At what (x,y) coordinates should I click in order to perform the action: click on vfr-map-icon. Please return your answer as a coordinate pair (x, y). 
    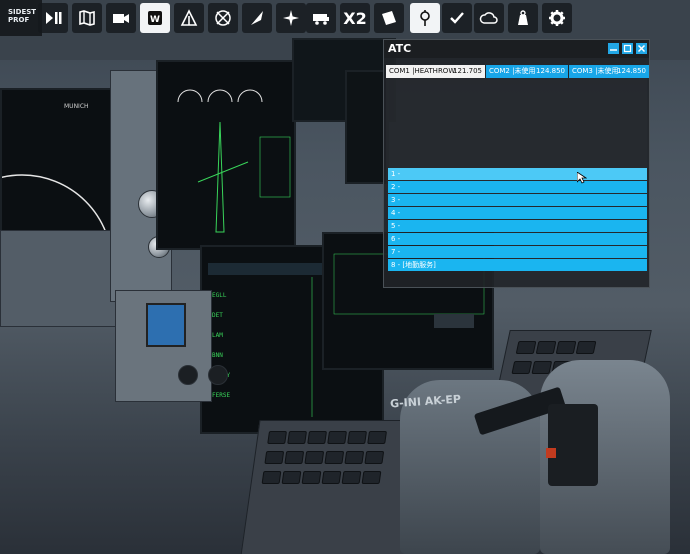
    Looking at the image, I should click on (321, 19).